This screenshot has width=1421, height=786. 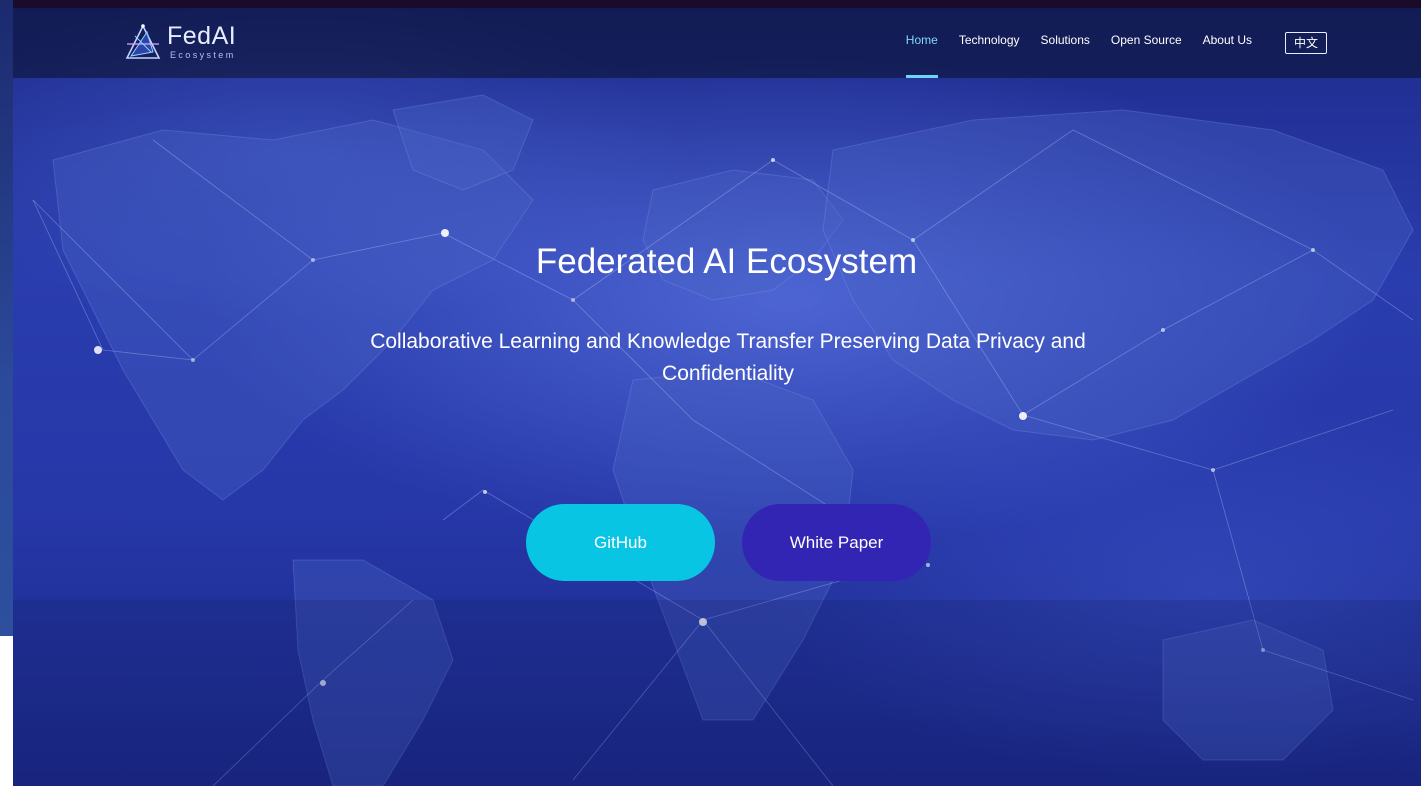 I want to click on white-paper-button: White Paper, so click(x=836, y=542).